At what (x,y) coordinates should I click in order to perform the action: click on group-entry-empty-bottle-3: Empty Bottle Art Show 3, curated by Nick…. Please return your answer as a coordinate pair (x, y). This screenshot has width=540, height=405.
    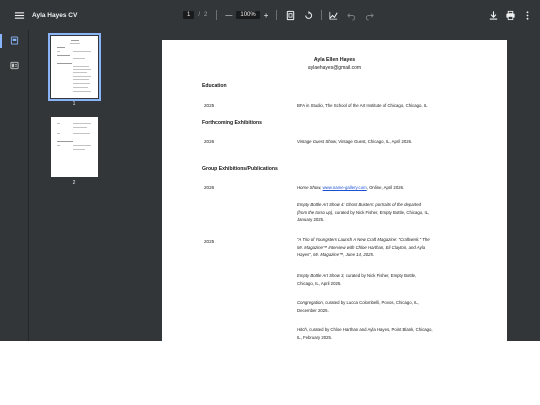
    Looking at the image, I should click on (384, 279).